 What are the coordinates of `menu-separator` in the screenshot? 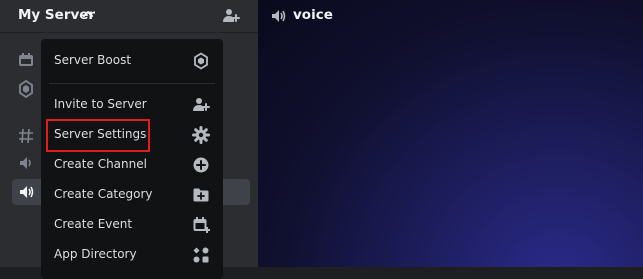 It's located at (132, 83).